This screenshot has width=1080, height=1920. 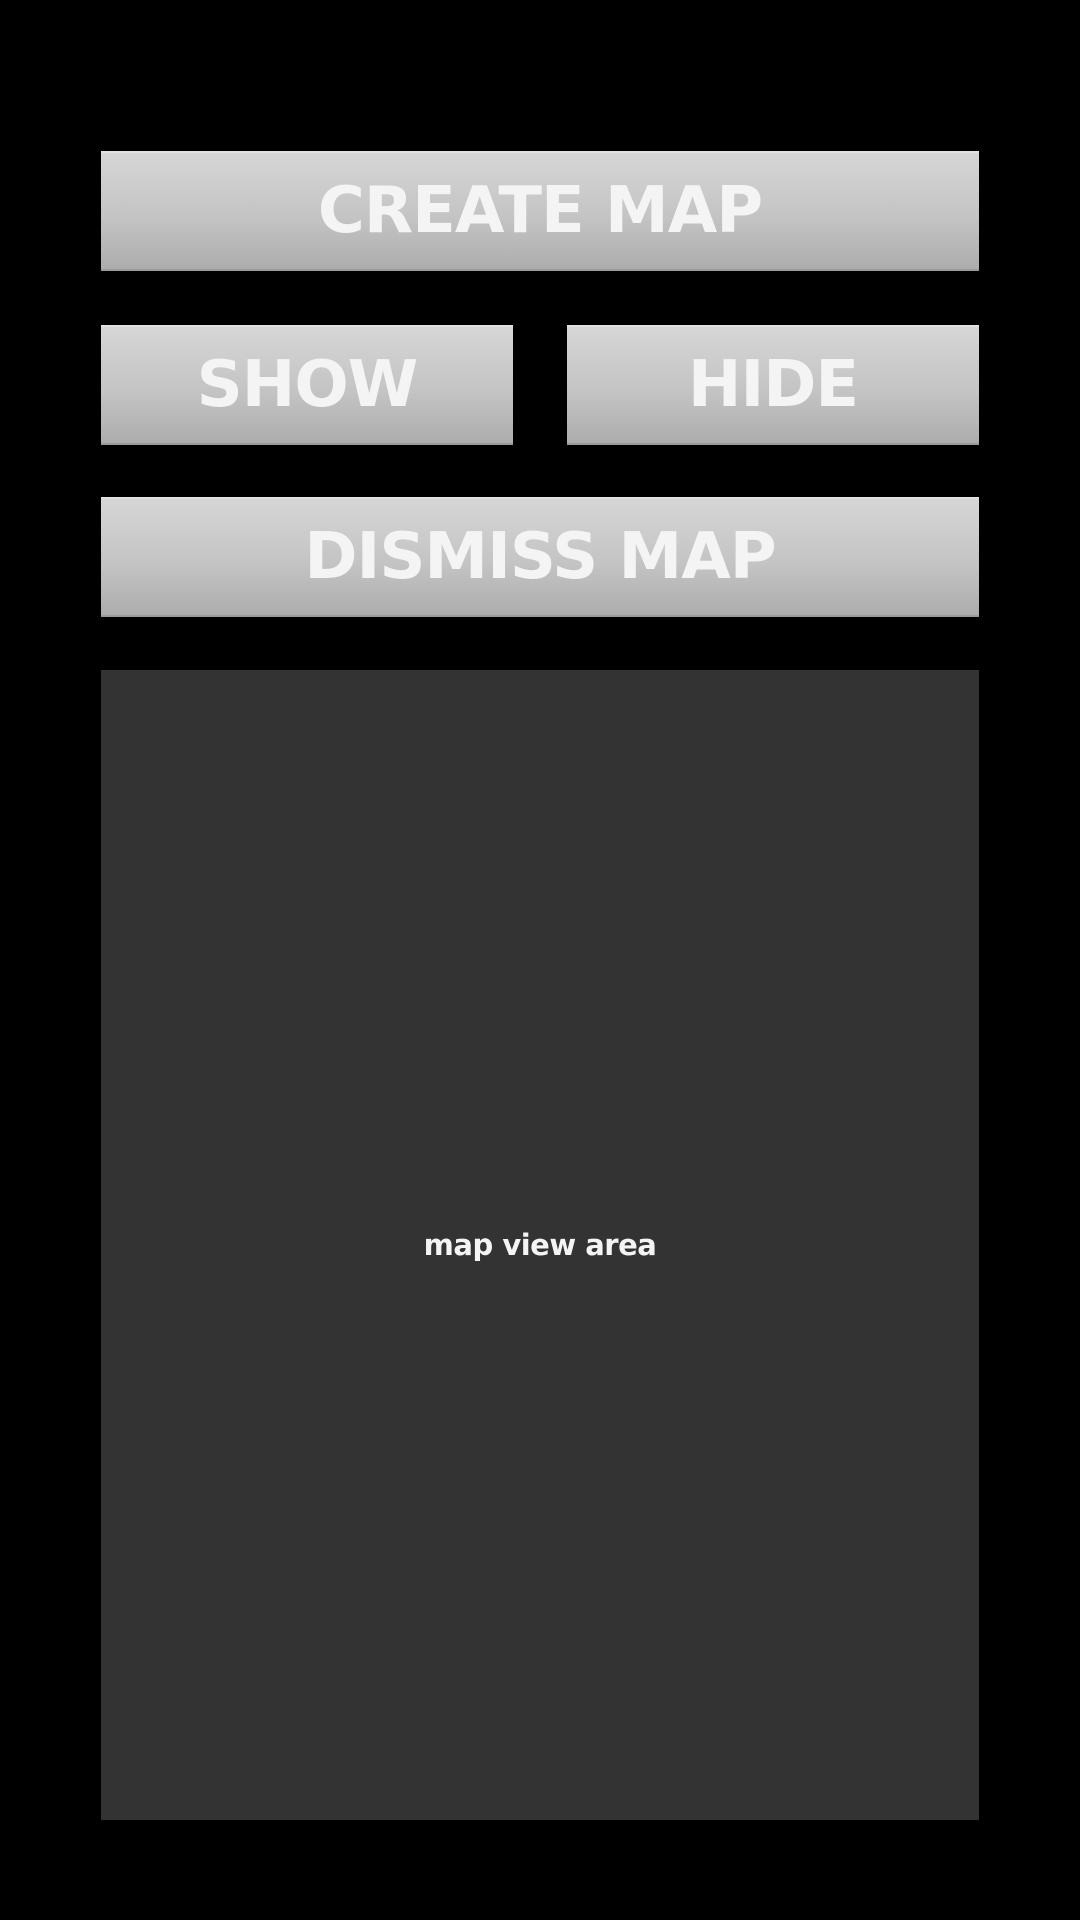 What do you see at coordinates (307, 385) in the screenshot?
I see `show-button: SHOW` at bounding box center [307, 385].